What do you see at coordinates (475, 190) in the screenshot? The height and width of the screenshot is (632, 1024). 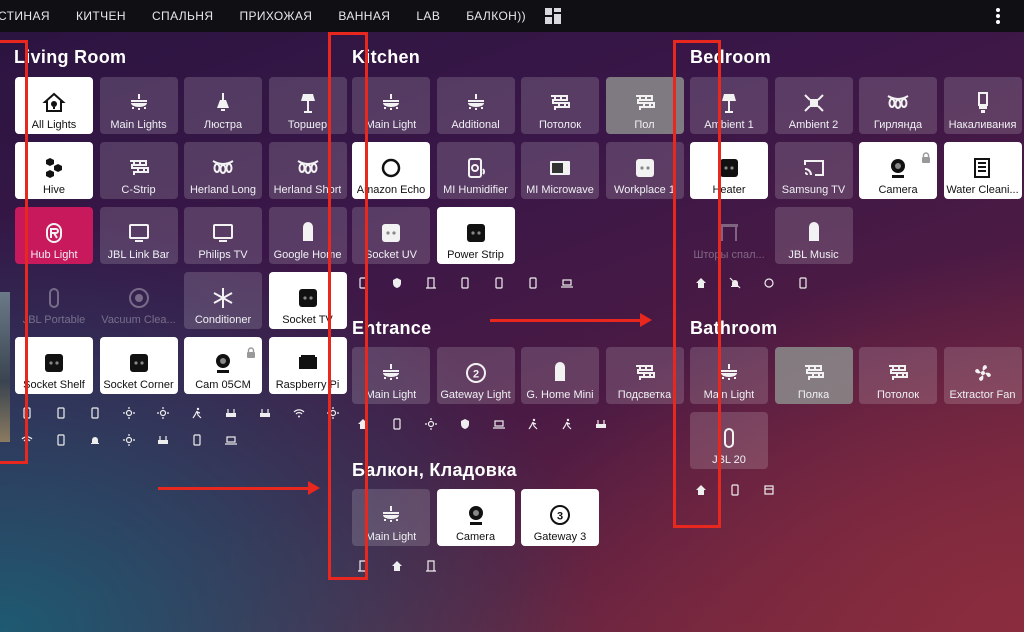 I see `device-card-label: MI Humidifier` at bounding box center [475, 190].